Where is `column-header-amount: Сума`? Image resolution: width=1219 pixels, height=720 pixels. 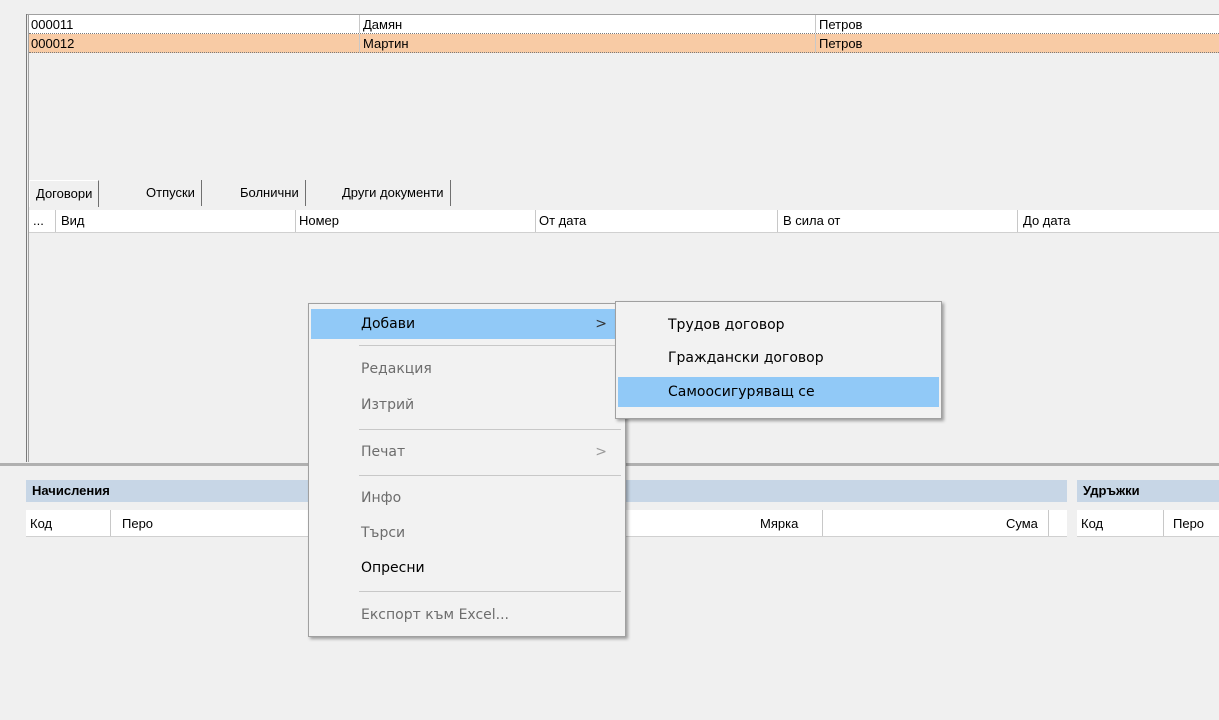 column-header-amount: Сума is located at coordinates (1022, 523).